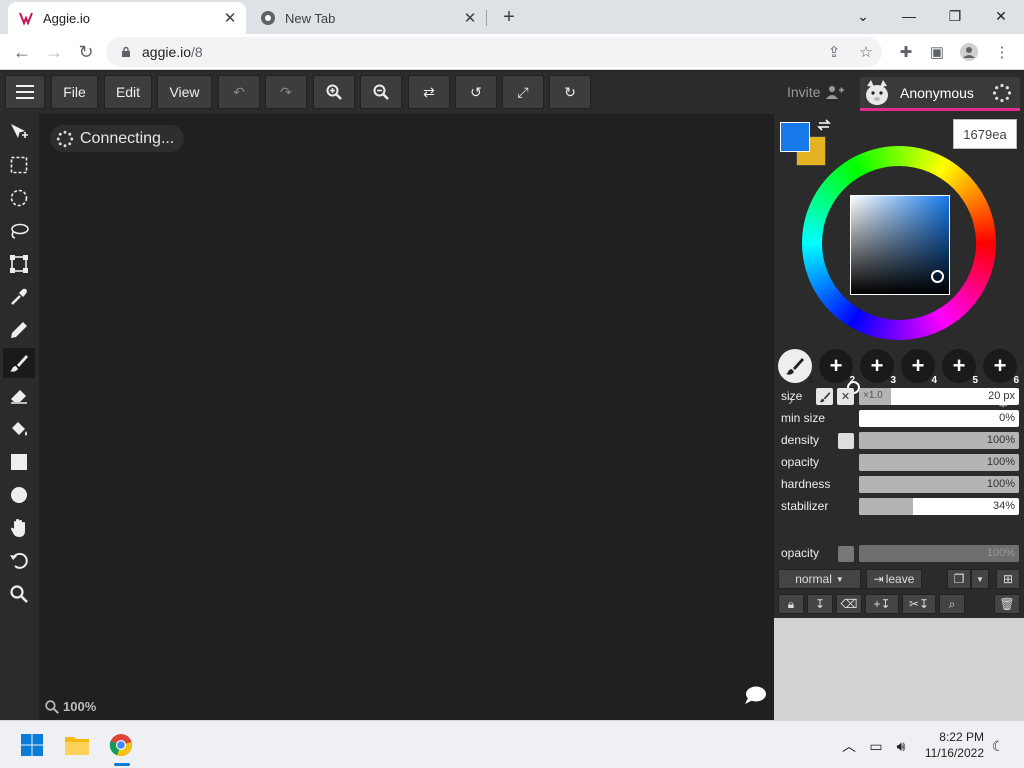 The image size is (1024, 768). I want to click on rotate-right-button: ↻, so click(570, 92).